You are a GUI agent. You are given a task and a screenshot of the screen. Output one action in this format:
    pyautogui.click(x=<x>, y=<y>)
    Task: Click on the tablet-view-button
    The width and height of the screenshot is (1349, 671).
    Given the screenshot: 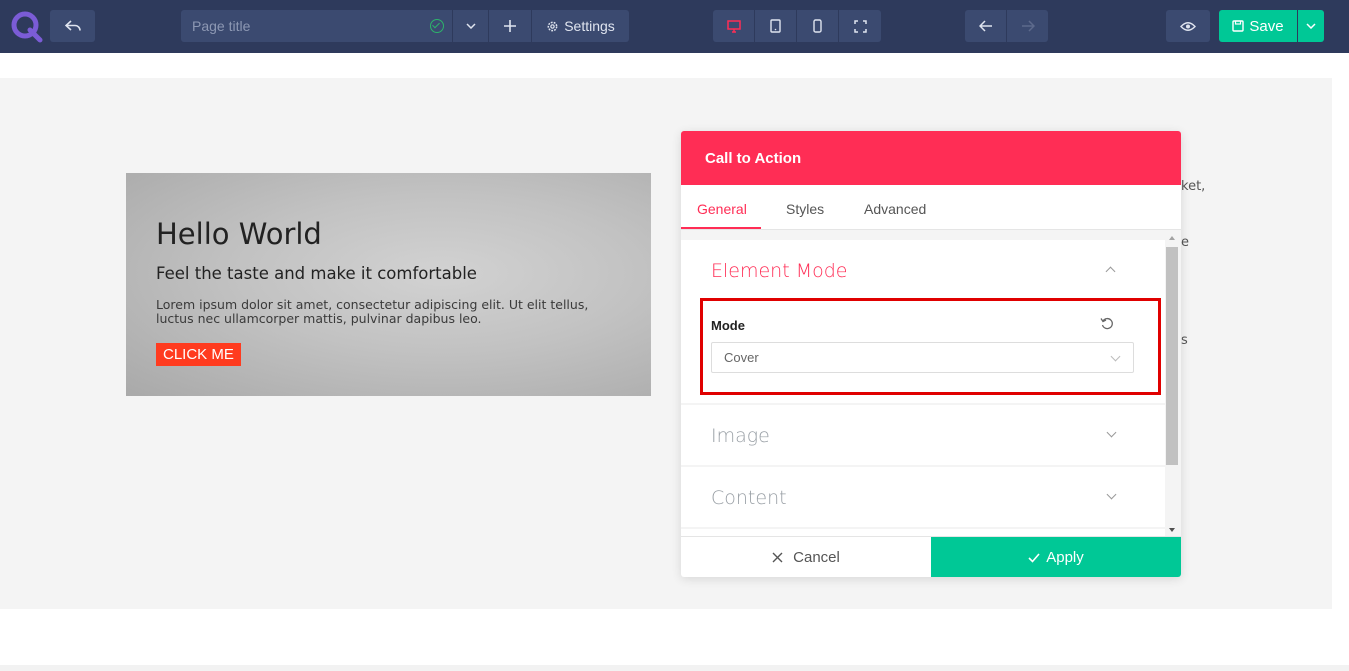 What is the action you would take?
    pyautogui.click(x=776, y=26)
    